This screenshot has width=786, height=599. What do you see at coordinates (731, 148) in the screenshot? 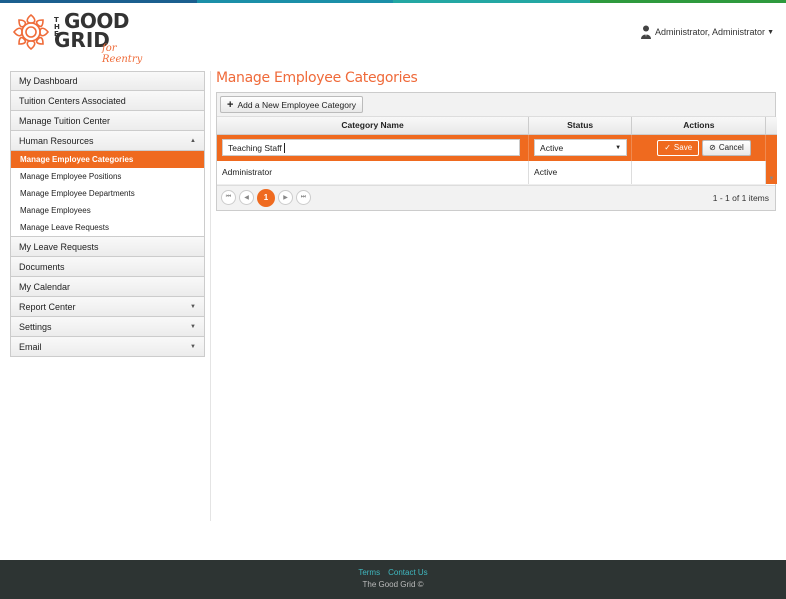
I see `cancel-label: Cancel` at bounding box center [731, 148].